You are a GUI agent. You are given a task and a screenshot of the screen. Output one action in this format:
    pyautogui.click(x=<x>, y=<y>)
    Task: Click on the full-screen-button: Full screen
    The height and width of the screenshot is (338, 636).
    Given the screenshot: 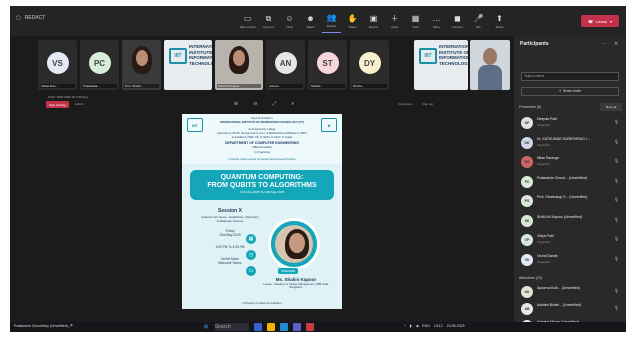 What is the action you would take?
    pyautogui.click(x=405, y=104)
    